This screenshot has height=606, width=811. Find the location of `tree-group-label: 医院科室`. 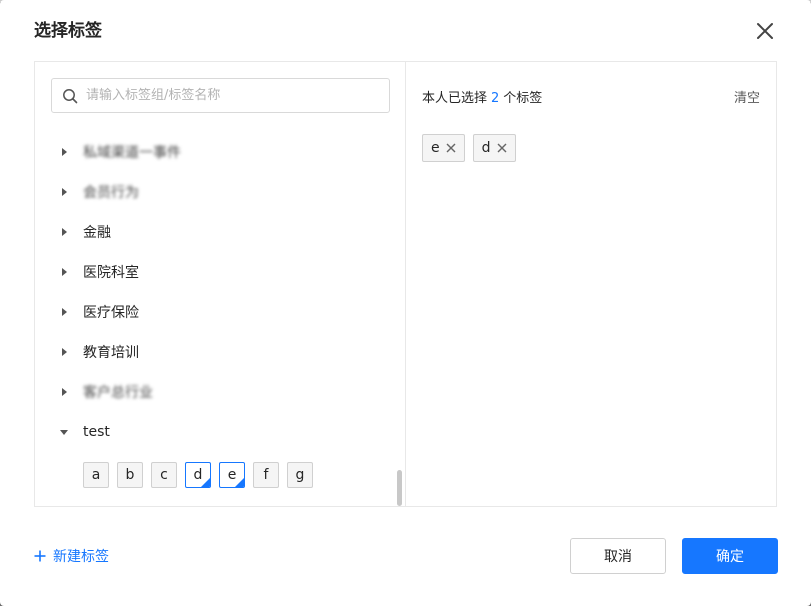

tree-group-label: 医院科室 is located at coordinates (111, 273).